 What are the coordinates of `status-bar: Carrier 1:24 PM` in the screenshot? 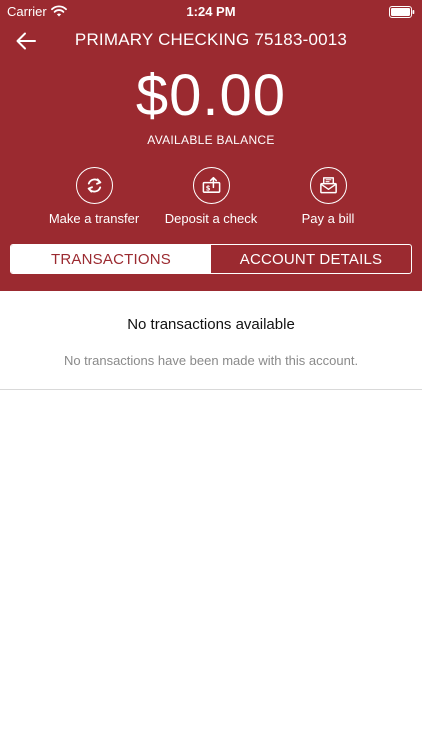 It's located at (211, 11).